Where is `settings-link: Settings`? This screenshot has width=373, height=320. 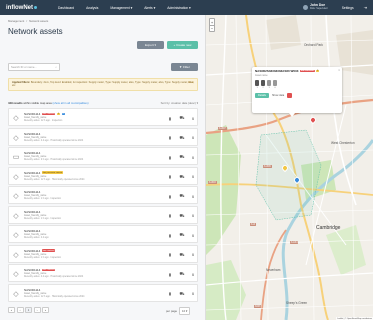
settings-link: Settings is located at coordinates (348, 8).